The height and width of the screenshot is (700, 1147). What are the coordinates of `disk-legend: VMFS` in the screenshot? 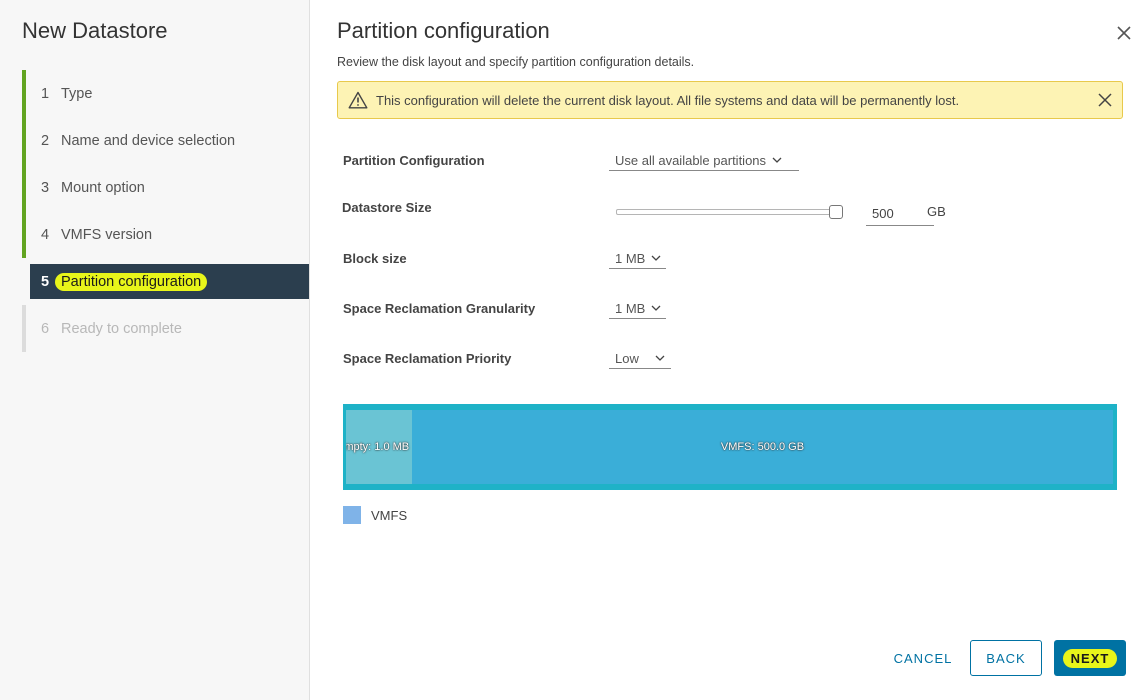 It's located at (375, 515).